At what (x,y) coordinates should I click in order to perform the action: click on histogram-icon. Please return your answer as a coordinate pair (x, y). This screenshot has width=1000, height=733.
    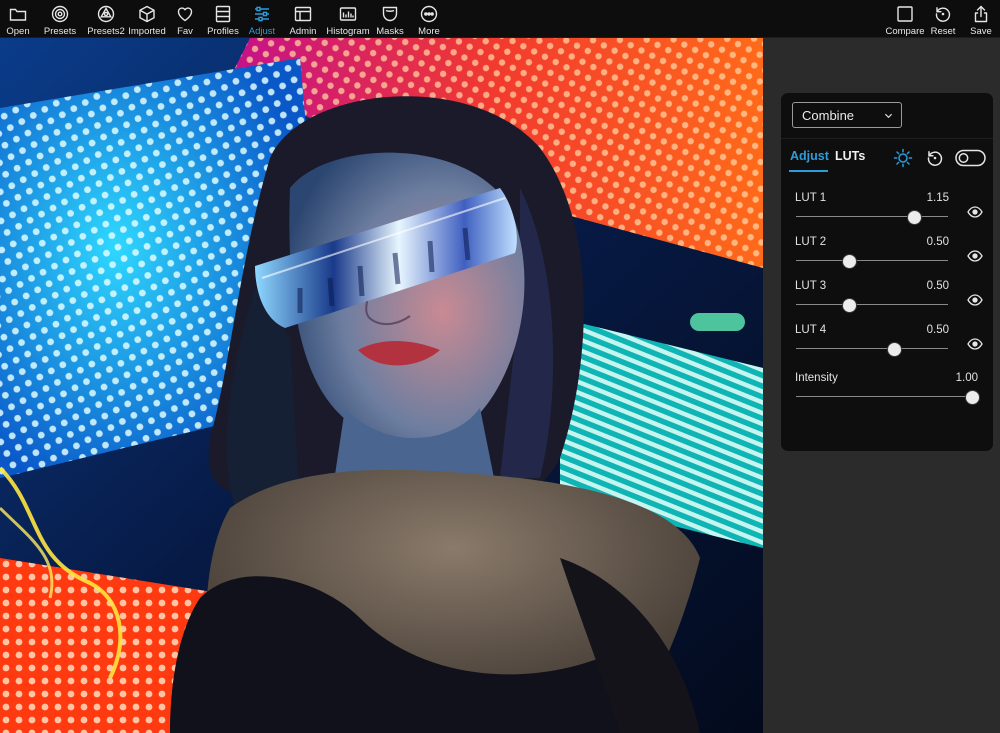
    Looking at the image, I should click on (348, 14).